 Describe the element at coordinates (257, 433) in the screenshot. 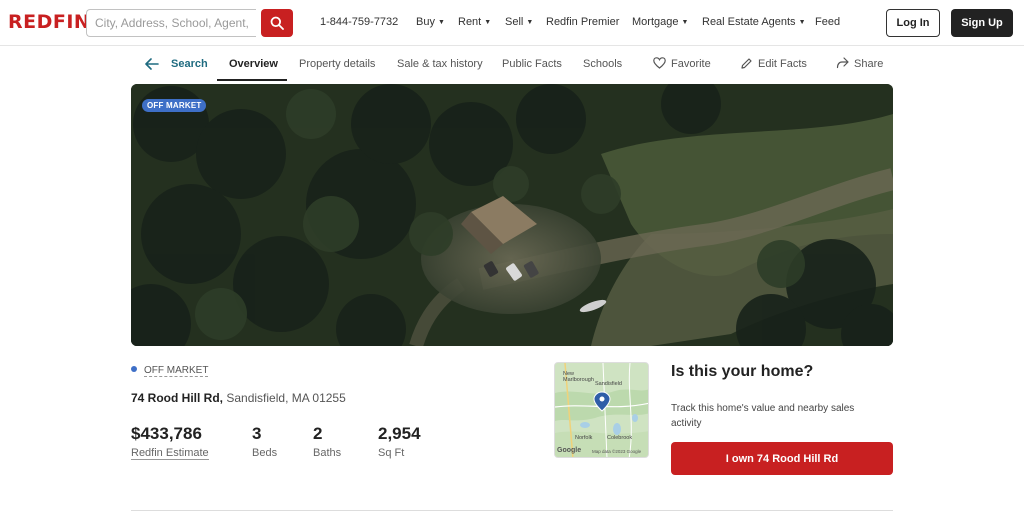

I see `beds-value: 3` at that location.